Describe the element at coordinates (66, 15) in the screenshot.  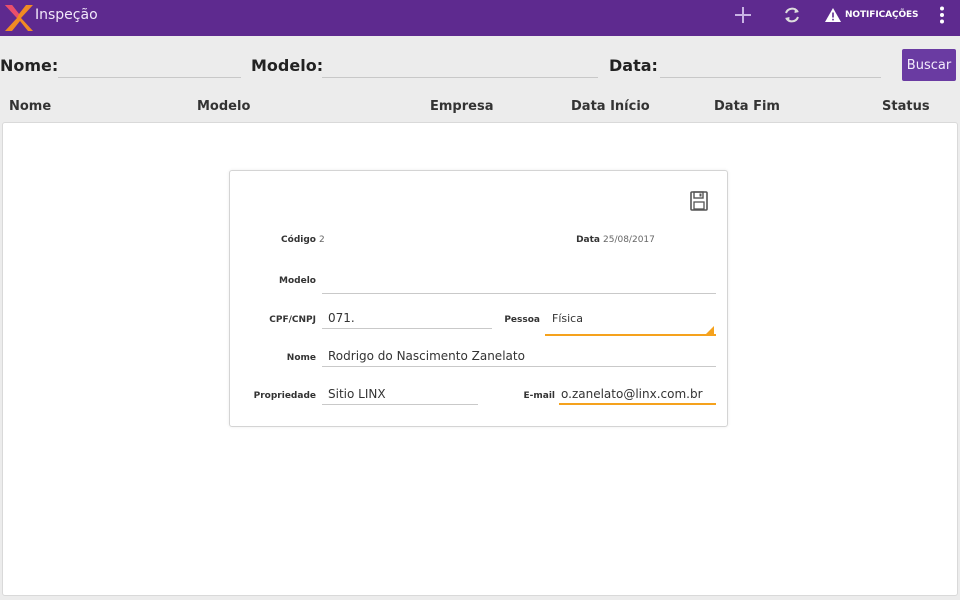
I see `app-title: Inspeção` at that location.